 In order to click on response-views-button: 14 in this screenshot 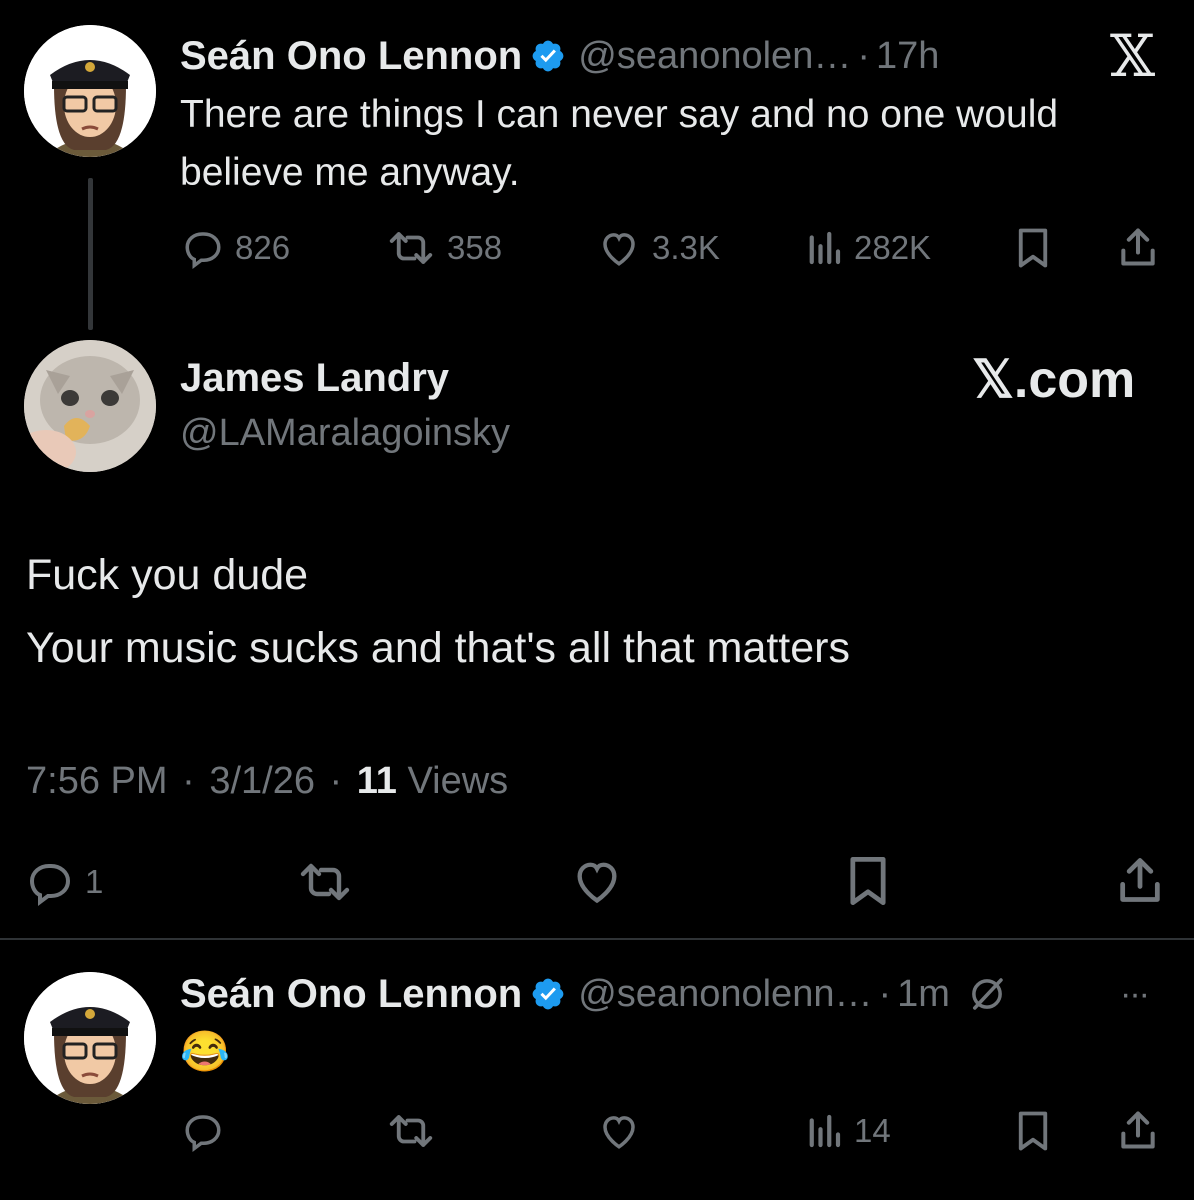, I will do `click(847, 1131)`.